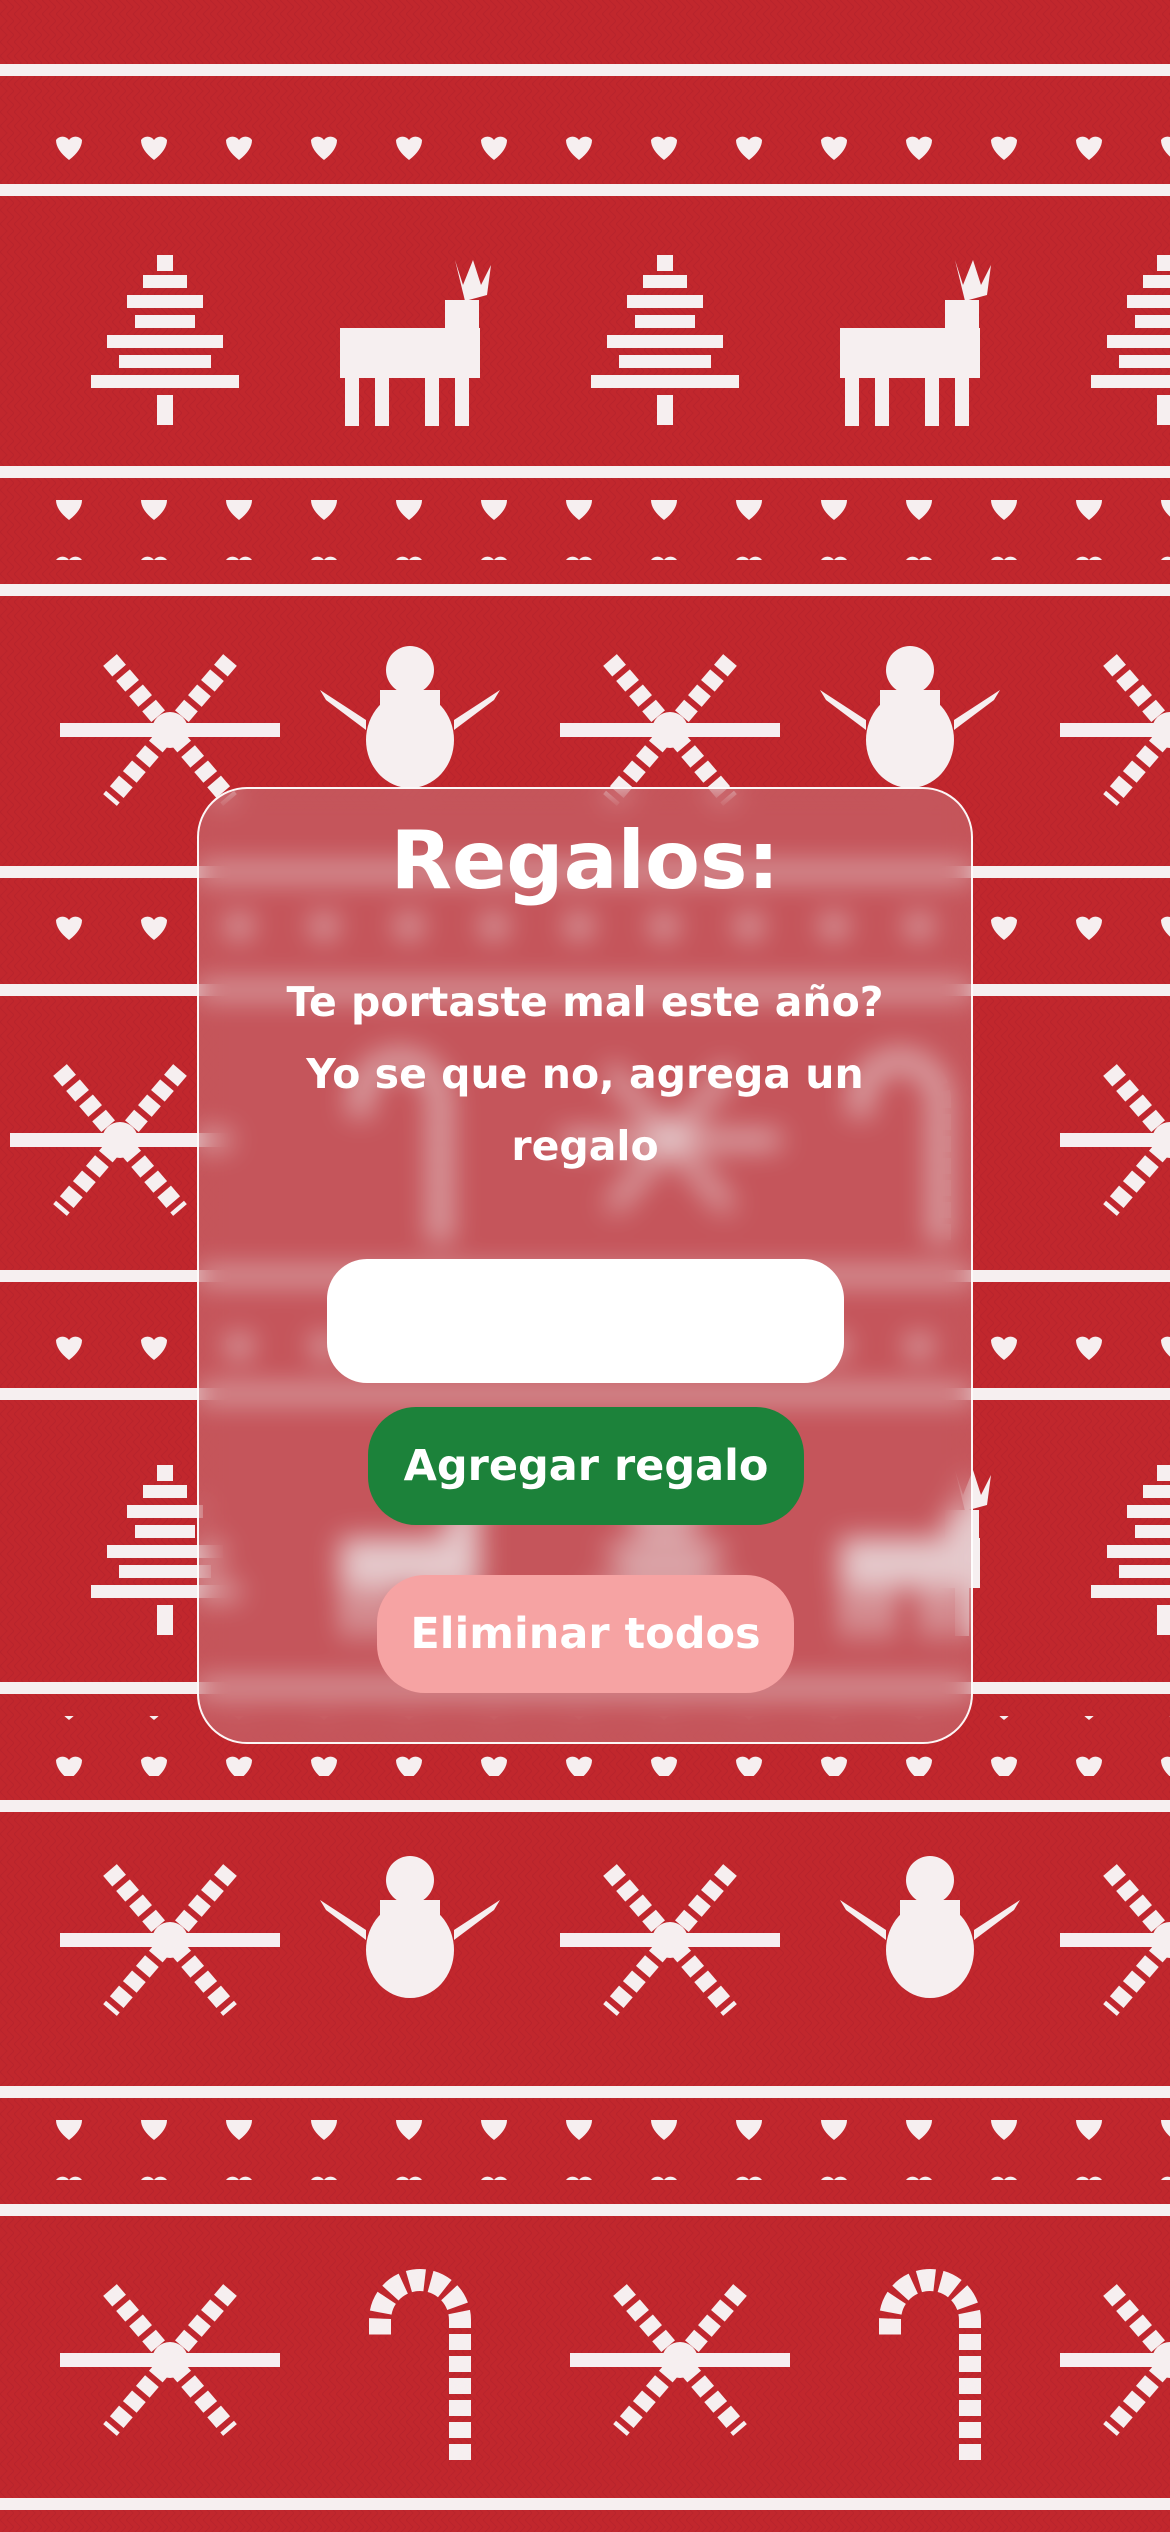 Image resolution: width=1170 pixels, height=2532 pixels. I want to click on page-title: Regalos:, so click(585, 860).